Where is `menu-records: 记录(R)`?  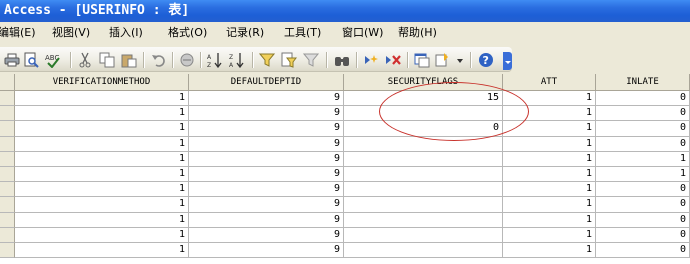
menu-records: 记录(R) is located at coordinates (245, 33).